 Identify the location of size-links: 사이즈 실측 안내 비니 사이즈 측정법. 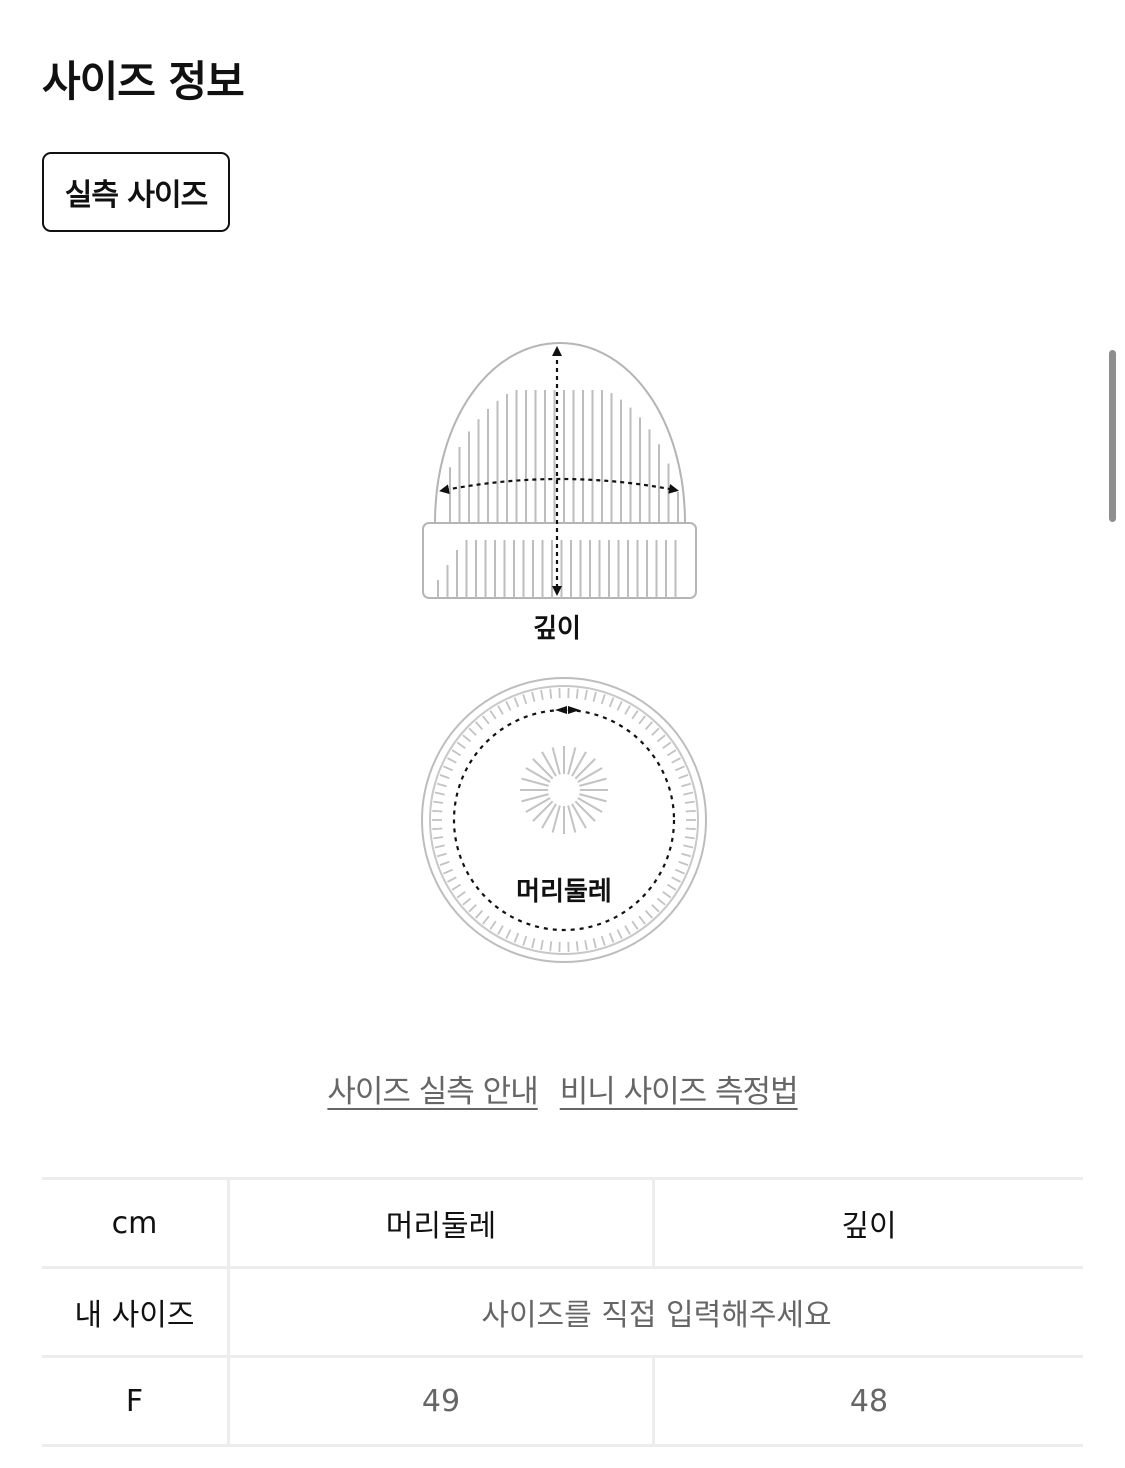
(562, 1088).